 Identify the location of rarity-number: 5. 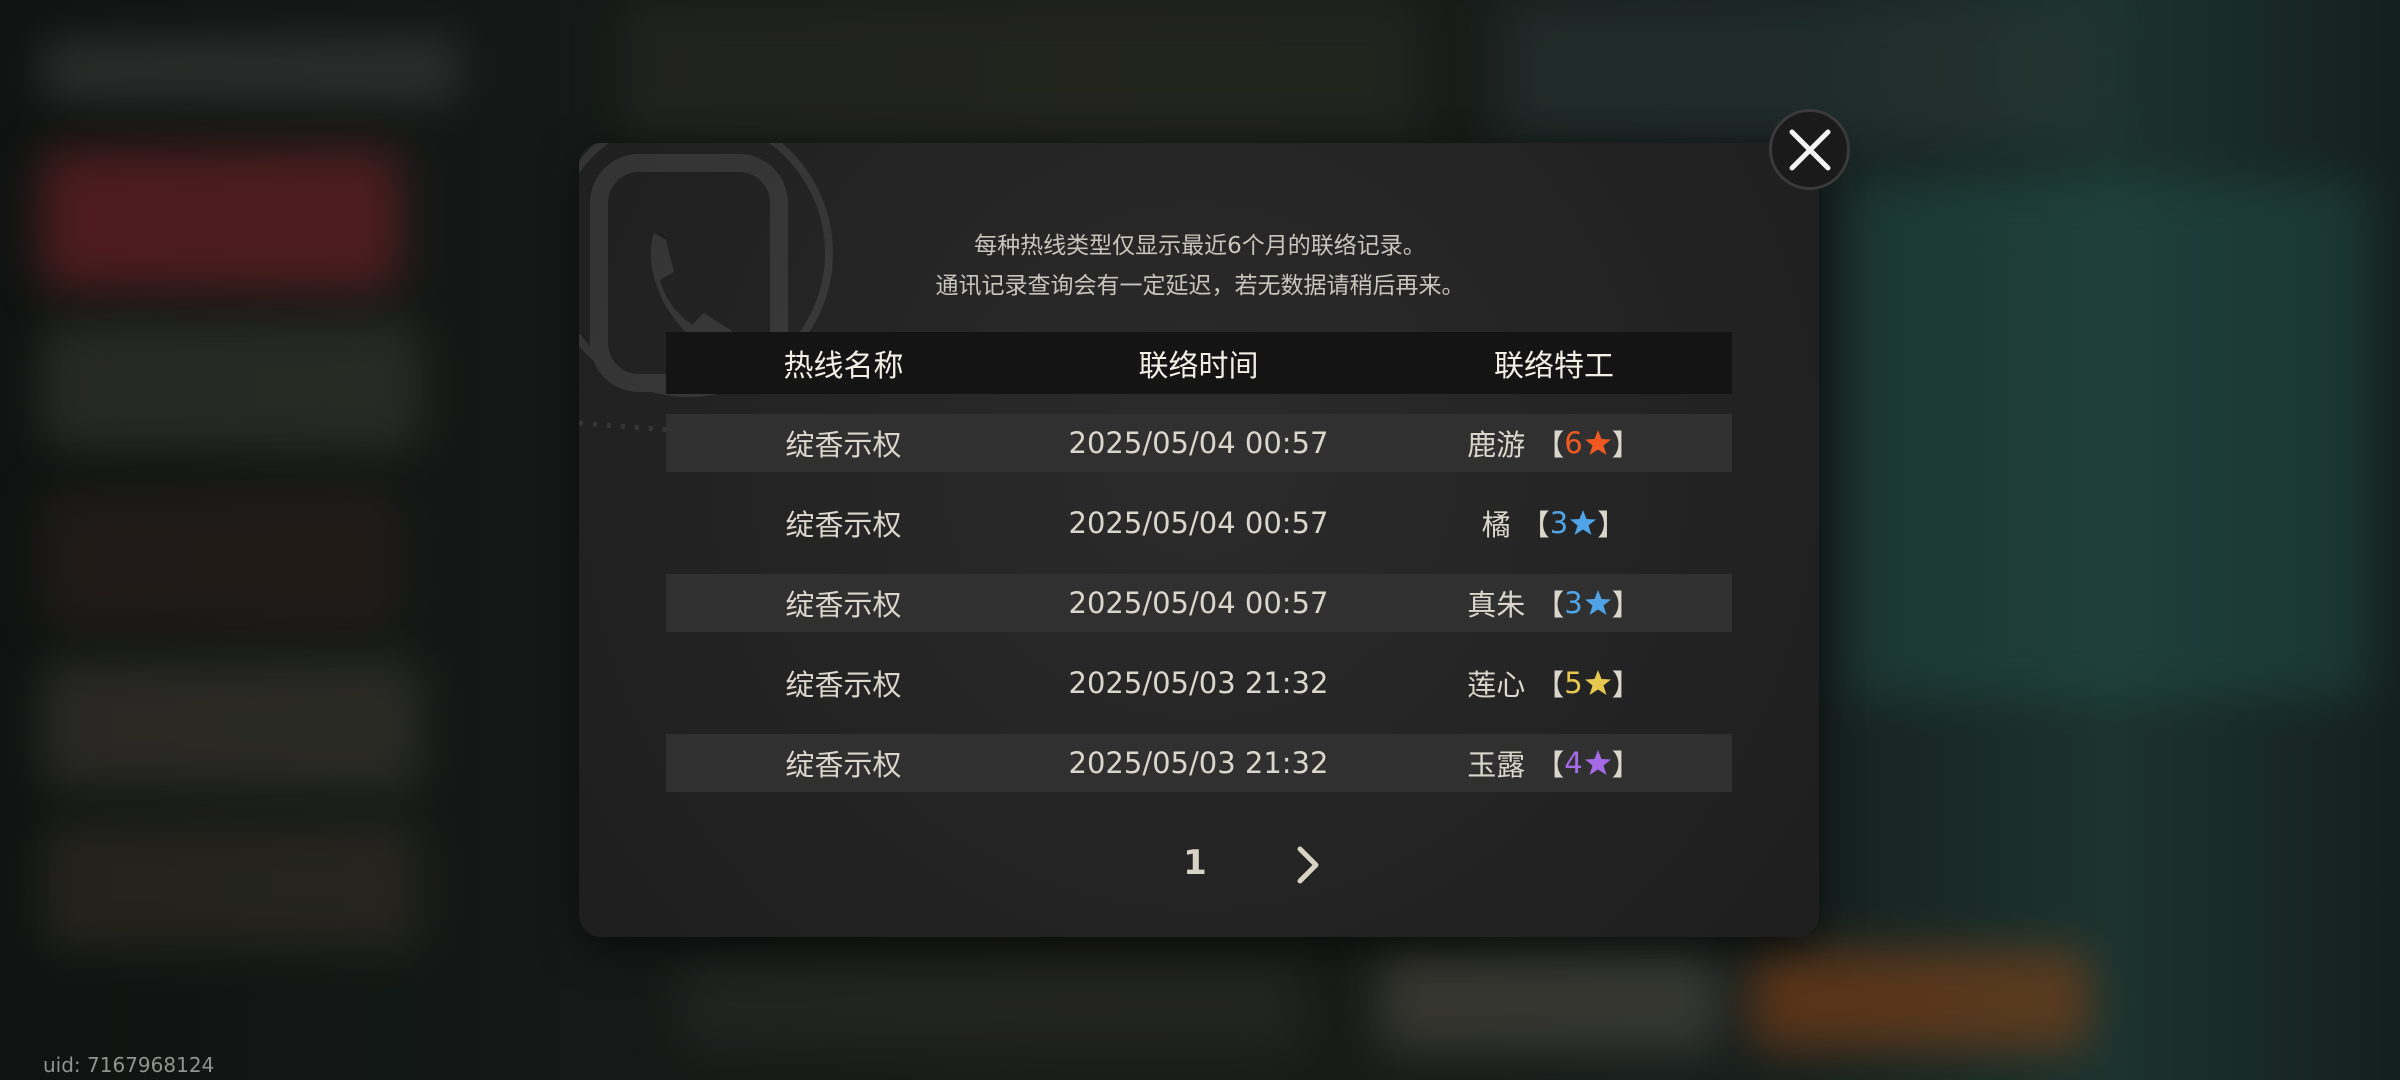
(1573, 683).